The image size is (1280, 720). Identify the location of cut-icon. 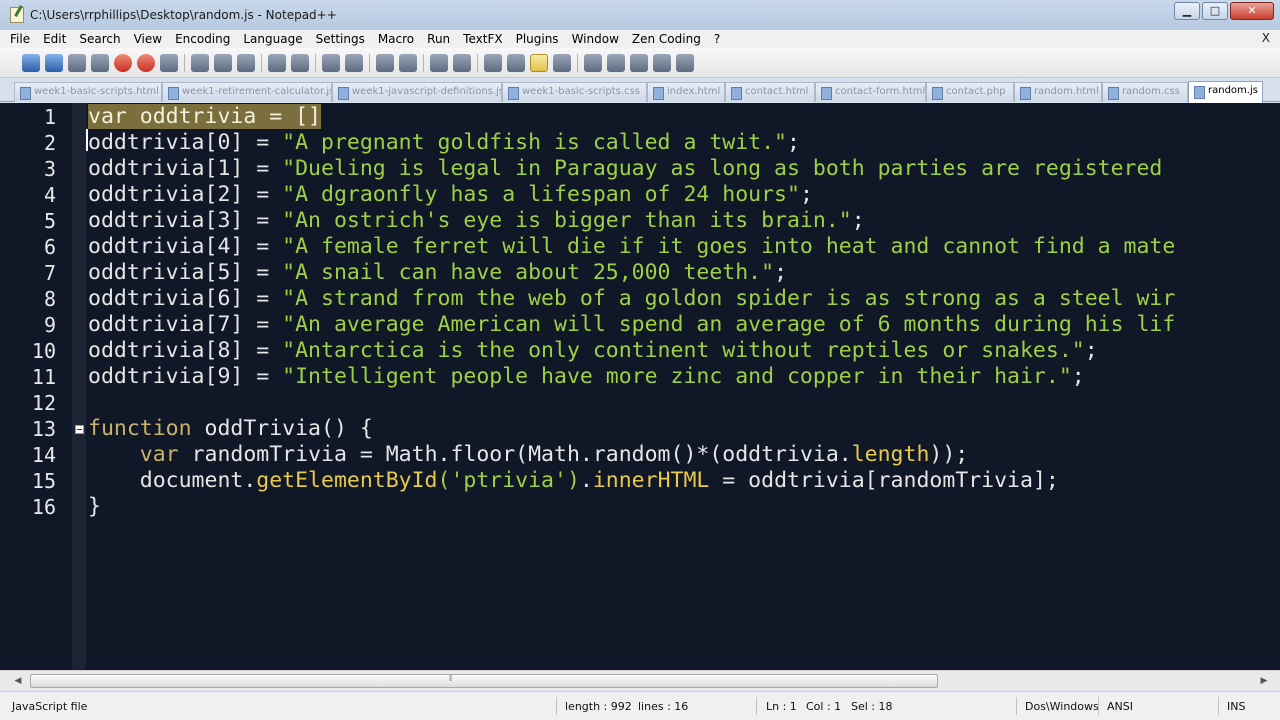
(200, 62).